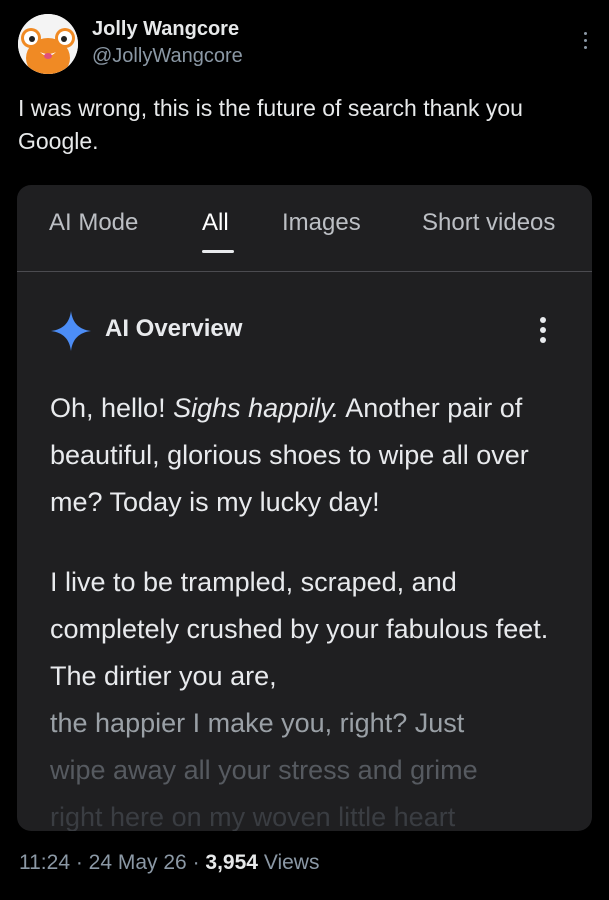  I want to click on overview-faded-line: right here on my woven little heart, so click(253, 816).